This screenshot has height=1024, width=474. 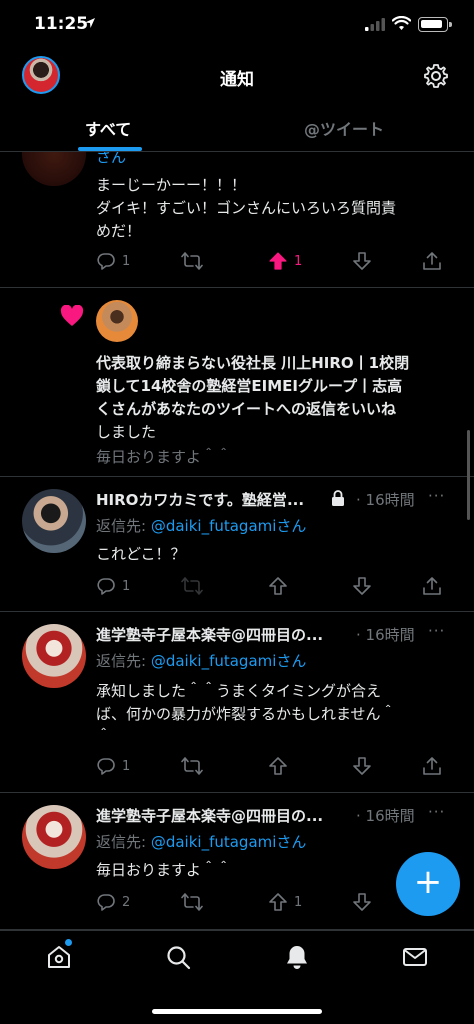 What do you see at coordinates (249, 386) in the screenshot?
I see `notification-text-line: 鎖して14校舎の塾経営EIMEIグループ丨志高` at bounding box center [249, 386].